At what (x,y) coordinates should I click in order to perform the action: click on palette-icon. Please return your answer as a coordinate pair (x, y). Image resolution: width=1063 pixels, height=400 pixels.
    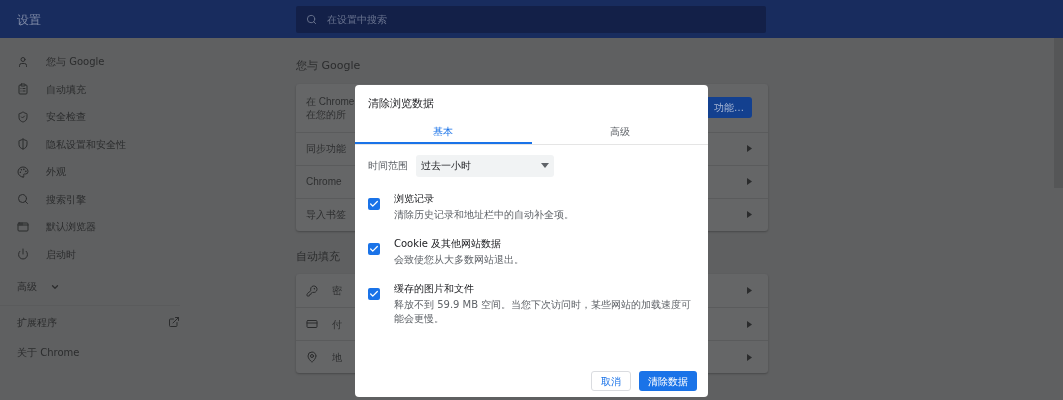
    Looking at the image, I should click on (23, 171).